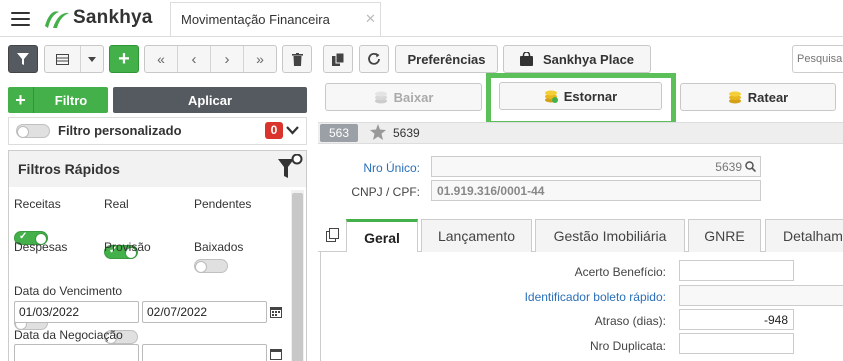 The height and width of the screenshot is (361, 843). I want to click on current-record-label: 5639, so click(406, 133).